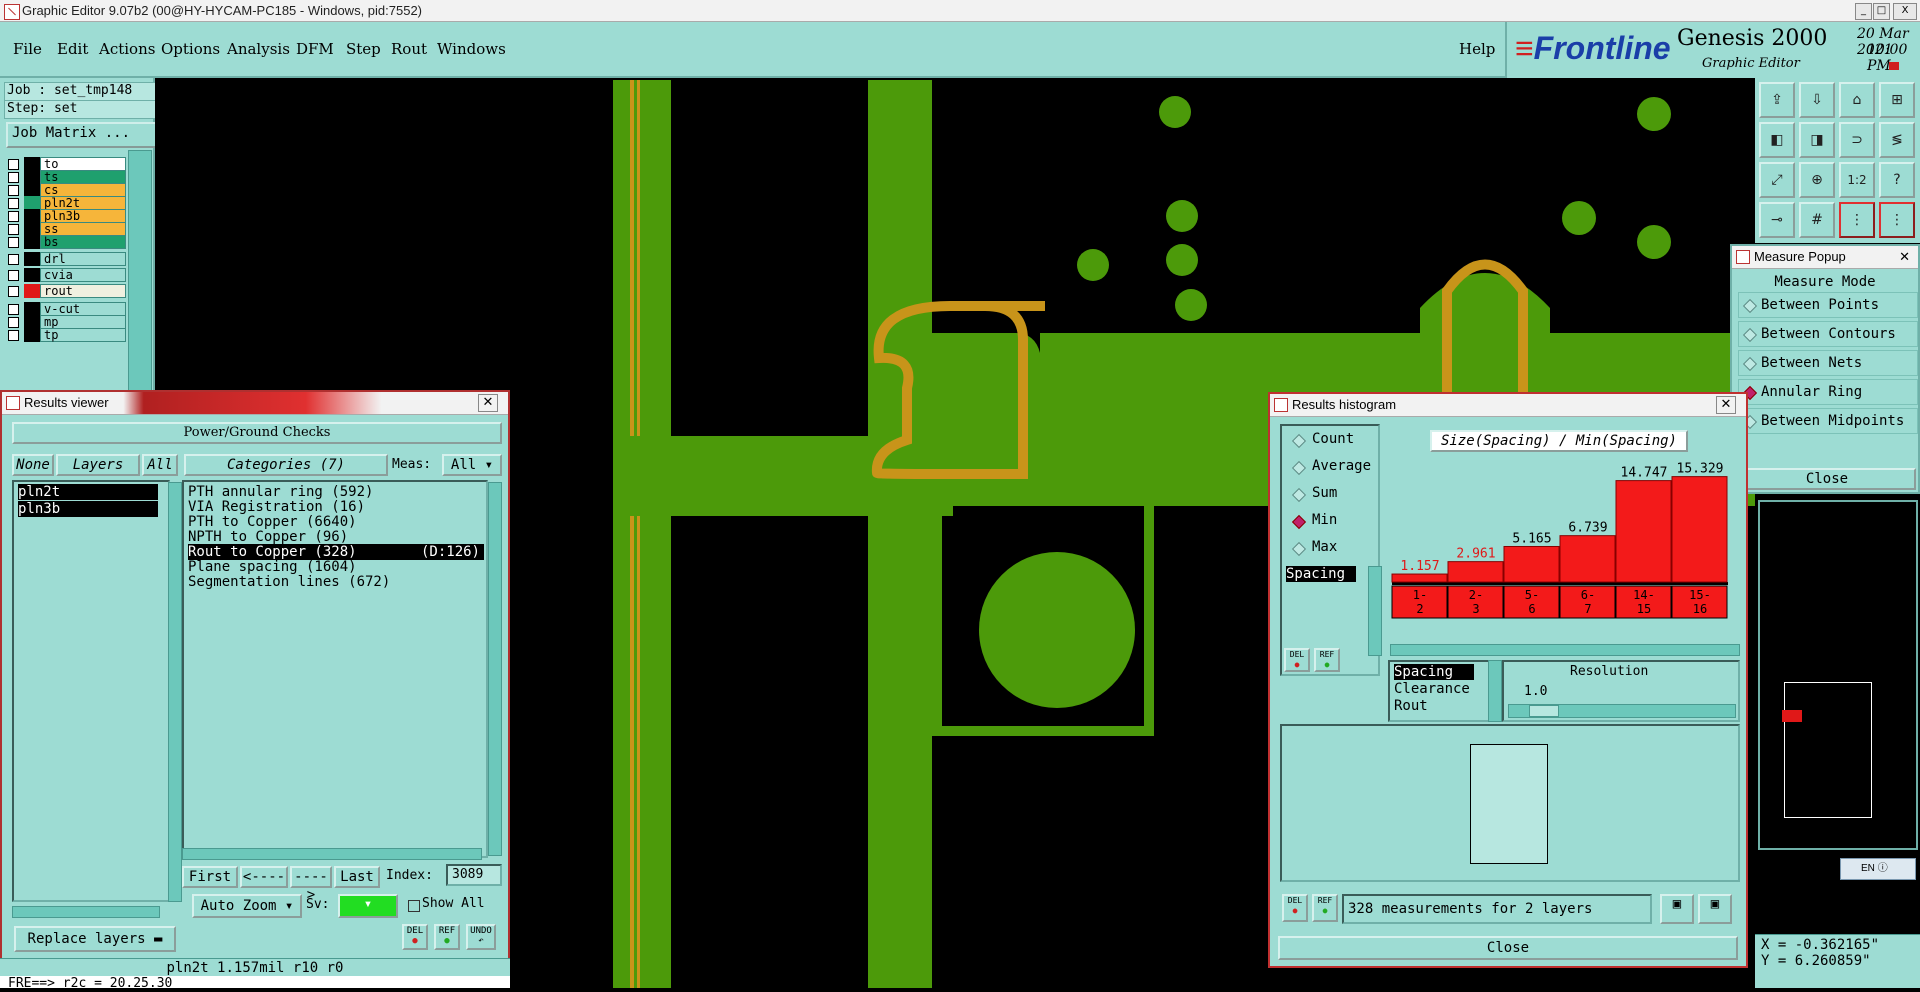 The height and width of the screenshot is (992, 1920). What do you see at coordinates (336, 552) in the screenshot?
I see `category-item: Rout to Copper (328) (D:126)` at bounding box center [336, 552].